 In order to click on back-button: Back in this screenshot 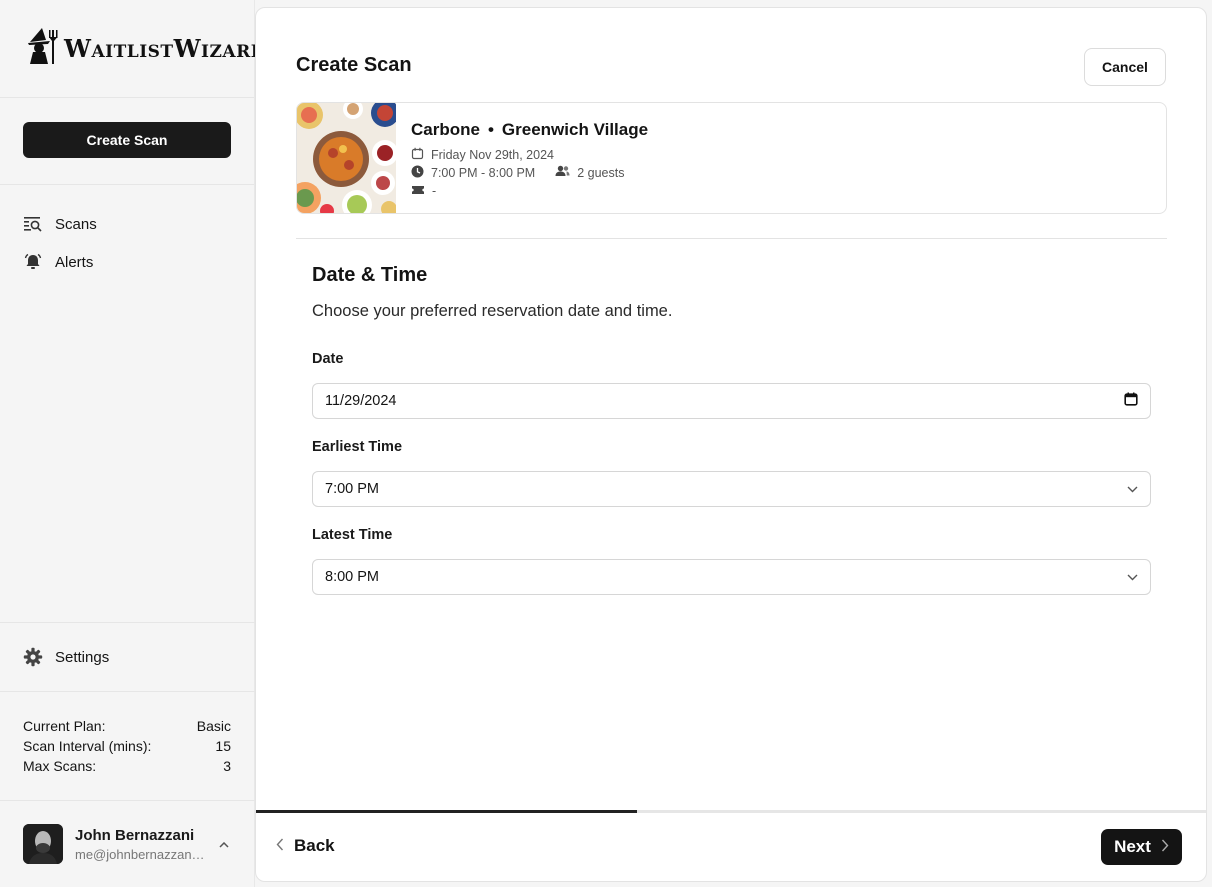, I will do `click(305, 846)`.